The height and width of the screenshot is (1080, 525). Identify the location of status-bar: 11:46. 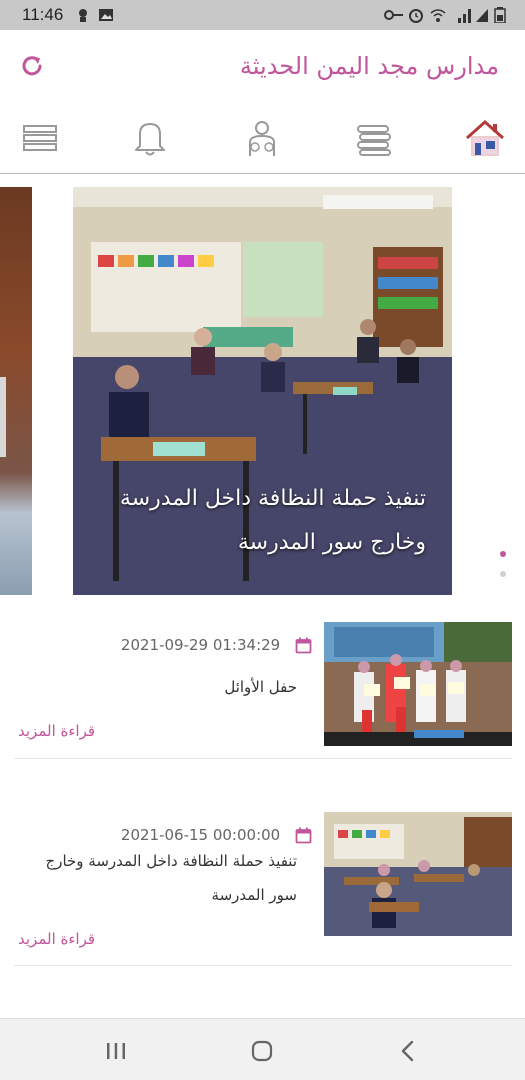
(262, 15).